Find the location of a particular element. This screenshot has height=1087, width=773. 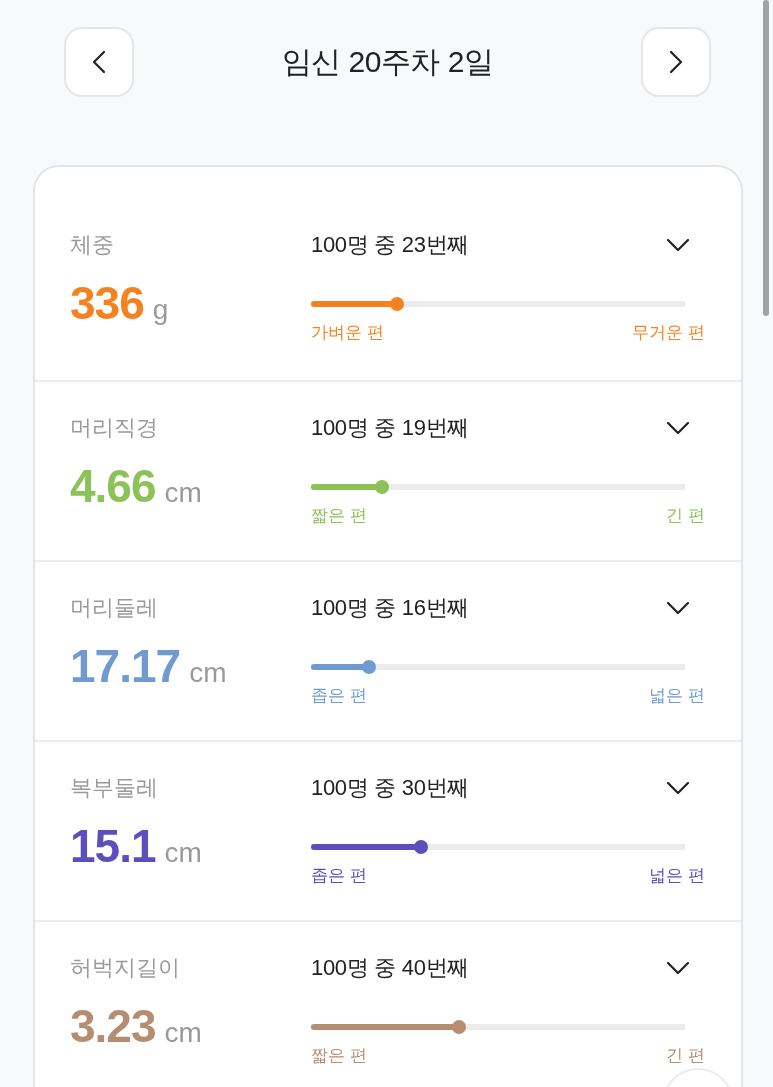

unit-text: g is located at coordinates (160, 310).